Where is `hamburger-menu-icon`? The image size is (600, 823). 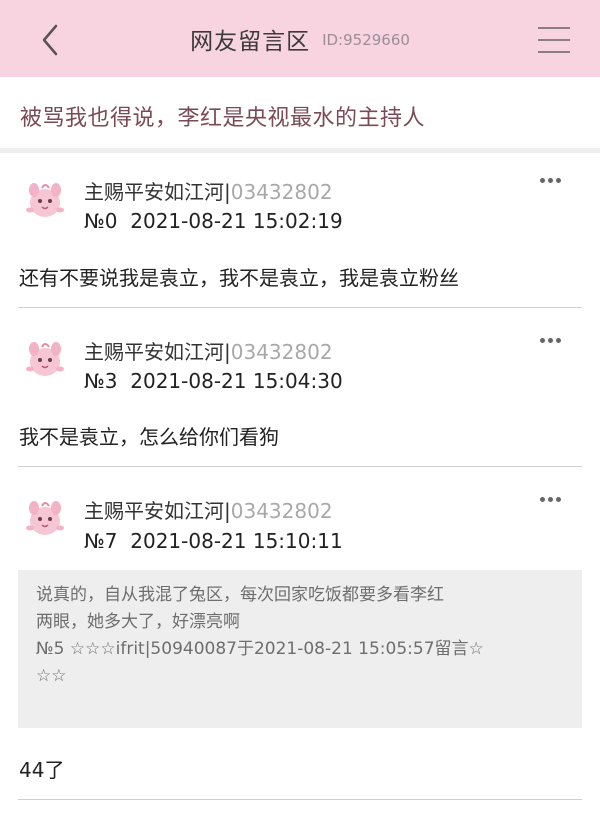 hamburger-menu-icon is located at coordinates (554, 28).